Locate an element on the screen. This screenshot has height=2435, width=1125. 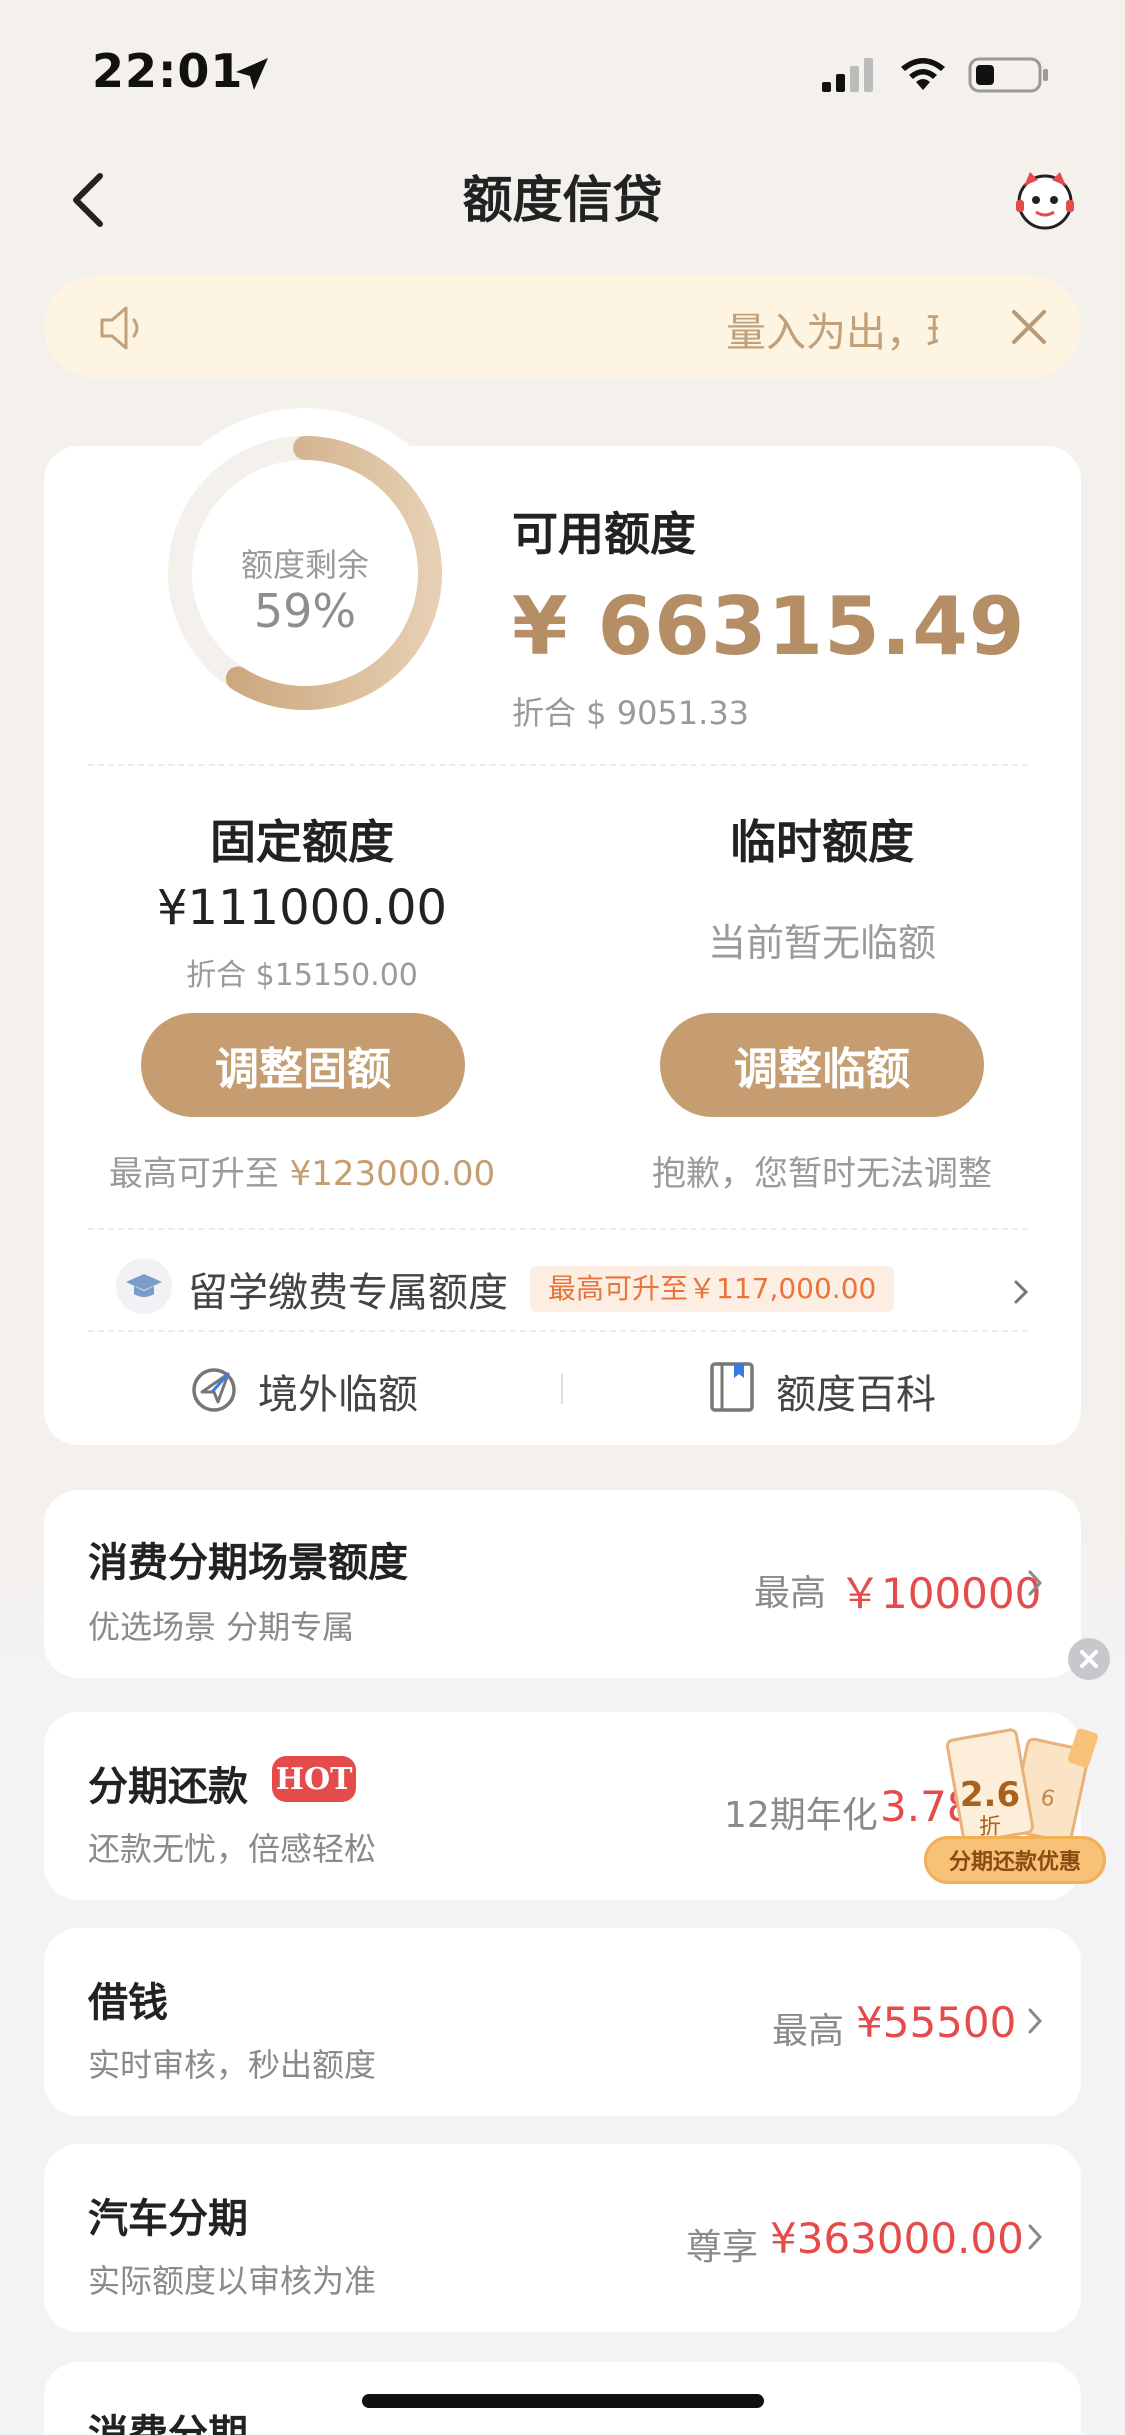
product-value: ¥55500 is located at coordinates (936, 2022).